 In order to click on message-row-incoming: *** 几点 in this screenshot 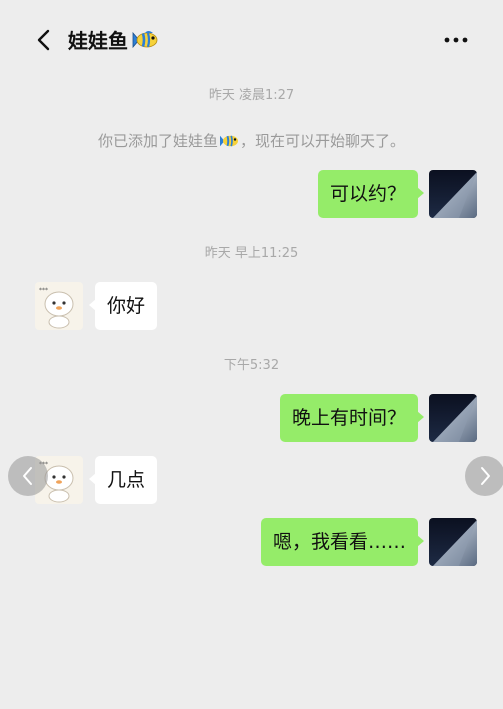, I will do `click(251, 481)`.